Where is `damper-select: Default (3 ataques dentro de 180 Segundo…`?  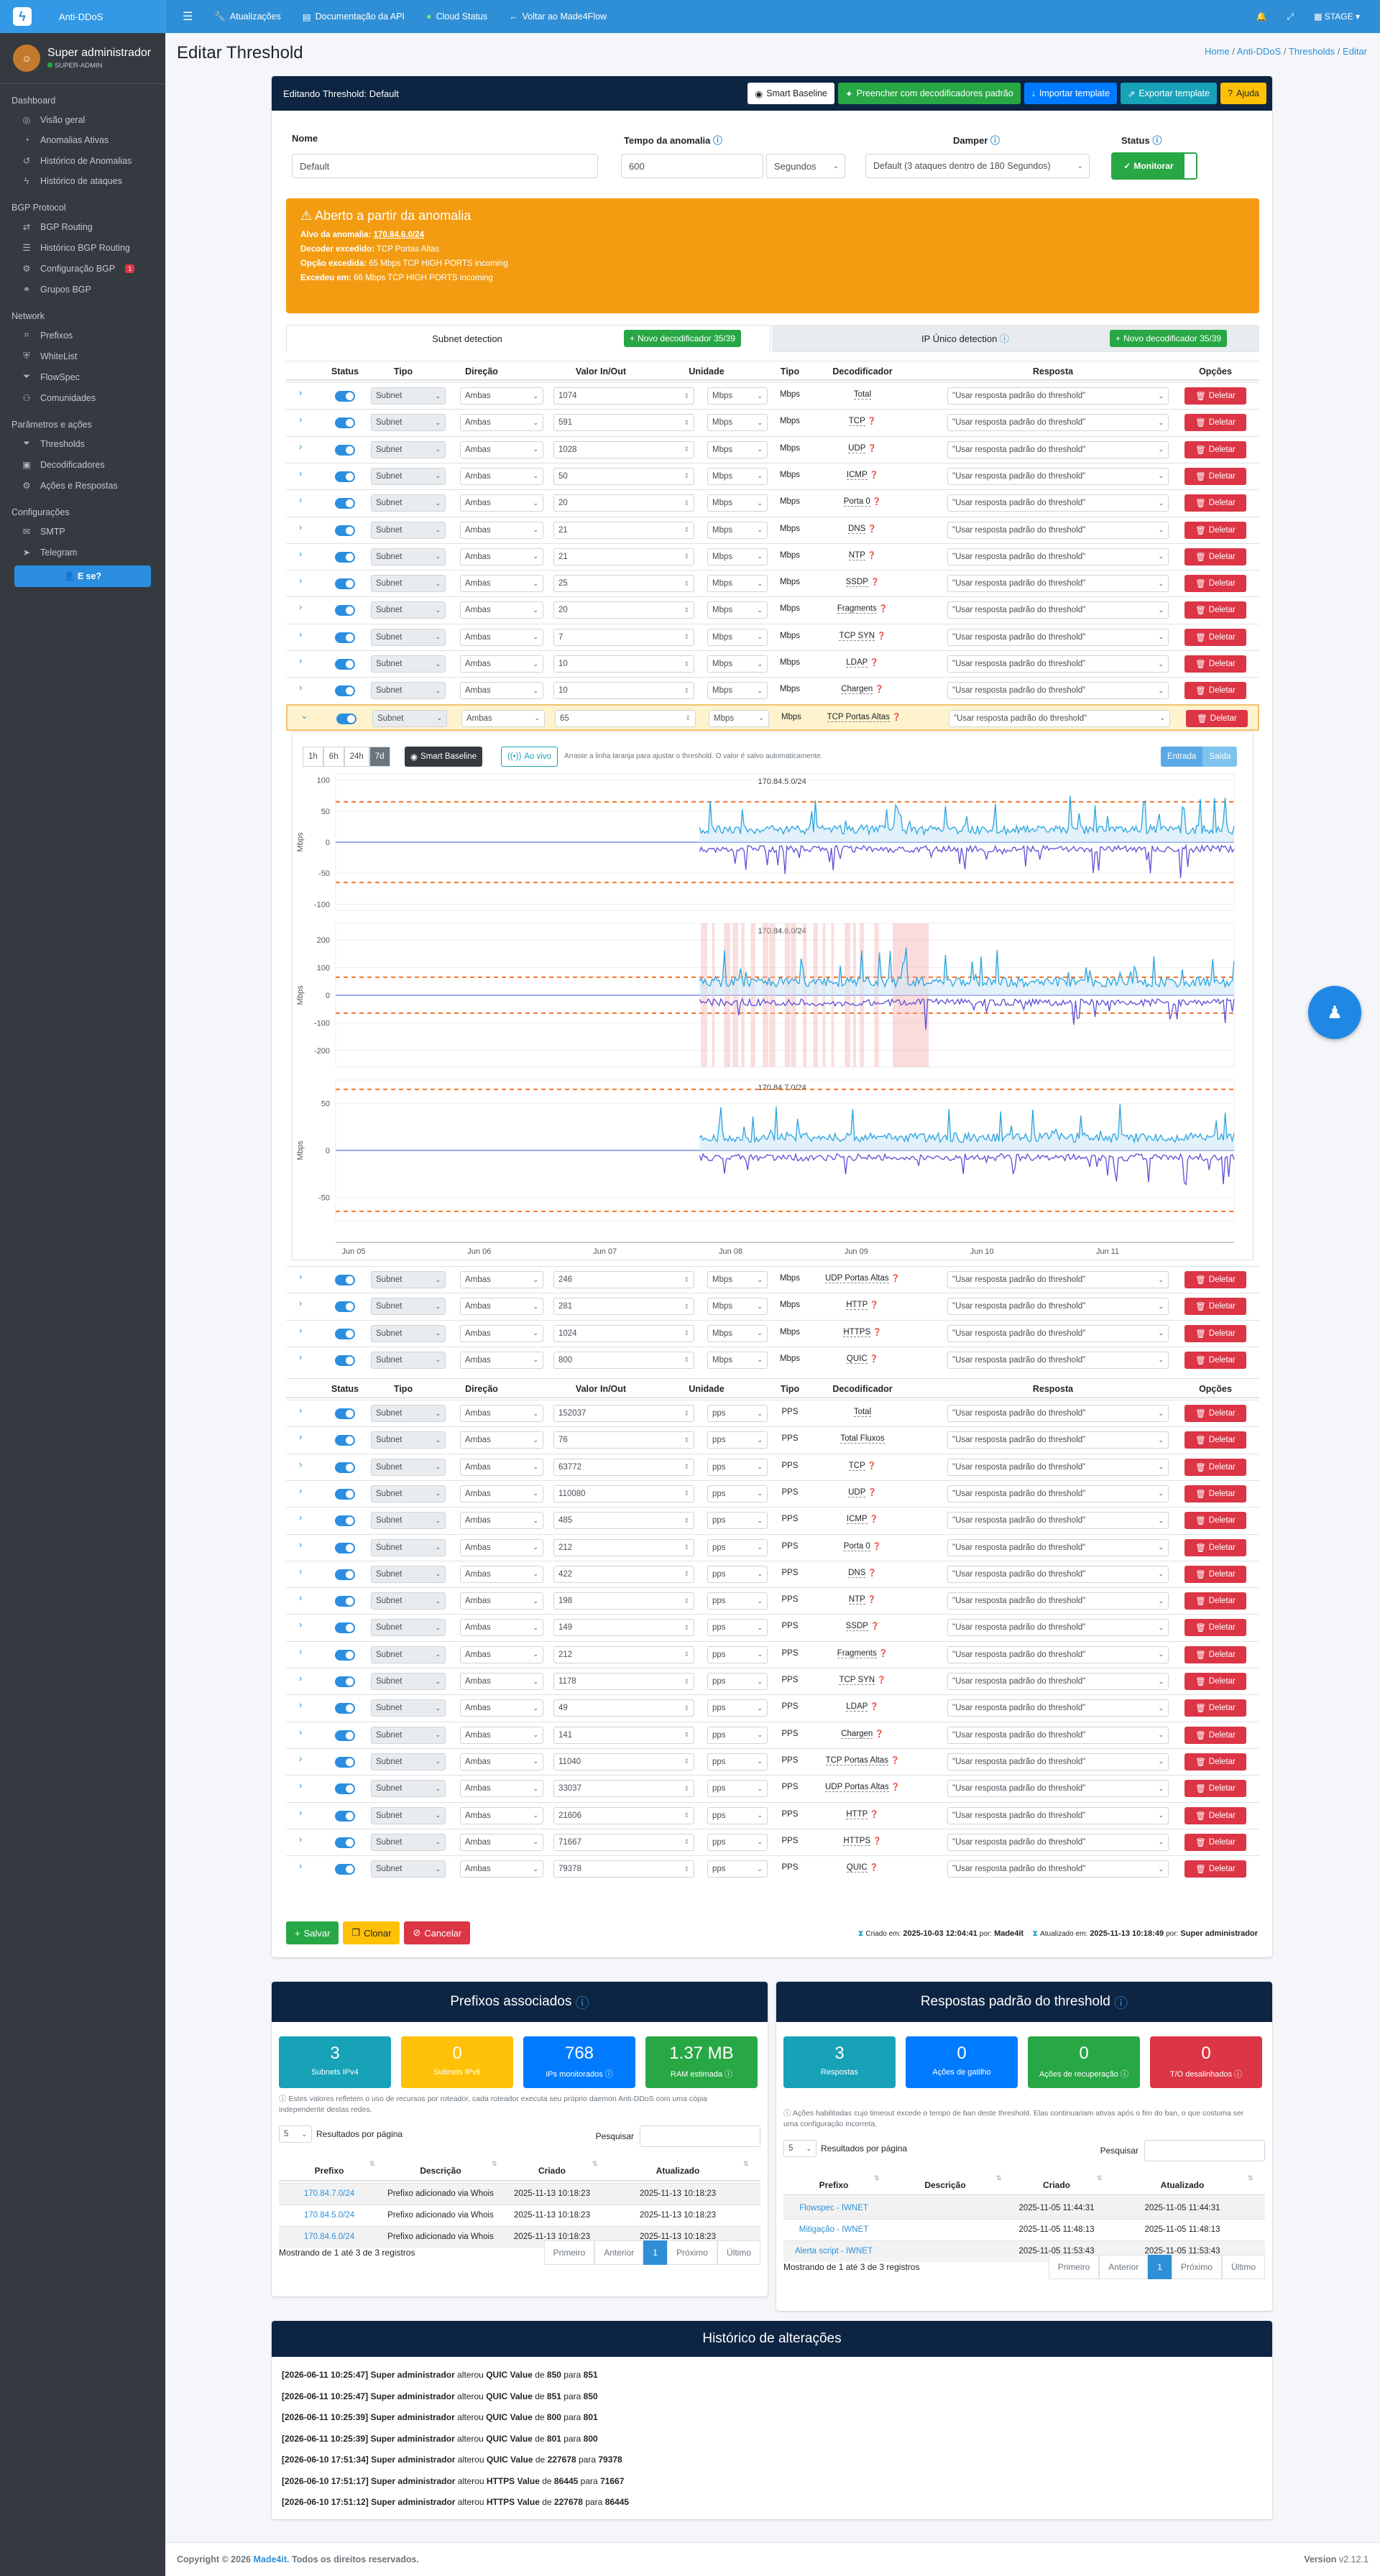
damper-select: Default (3 ataques dentro de 180 Segundo… is located at coordinates (977, 166).